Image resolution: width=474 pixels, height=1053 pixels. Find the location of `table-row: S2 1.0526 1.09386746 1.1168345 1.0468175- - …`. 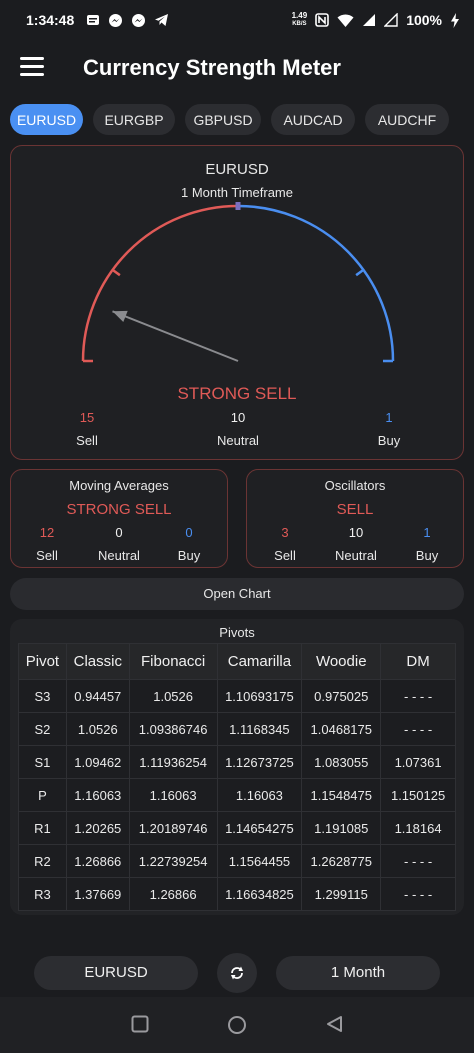

table-row: S2 1.0526 1.09386746 1.1168345 1.0468175- - … is located at coordinates (237, 729).